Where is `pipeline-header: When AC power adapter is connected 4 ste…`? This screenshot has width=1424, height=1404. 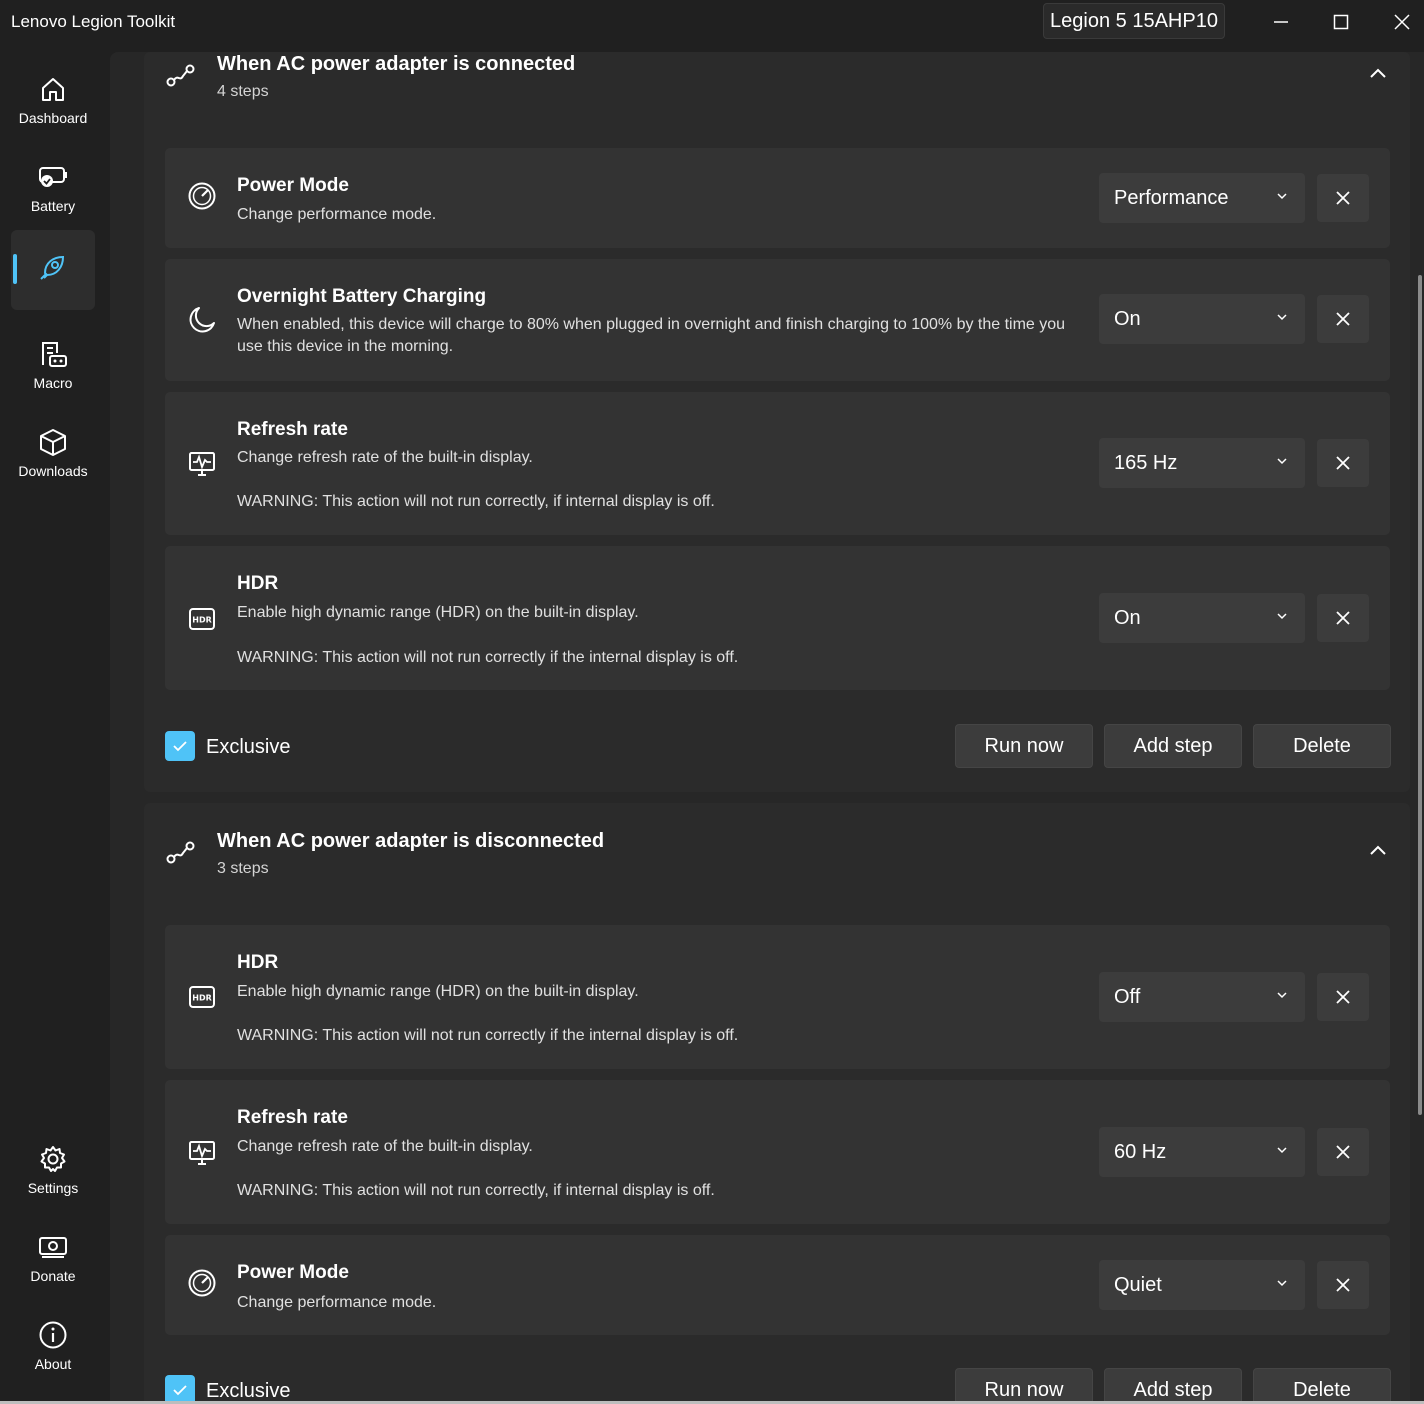 pipeline-header: When AC power adapter is connected 4 ste… is located at coordinates (777, 97).